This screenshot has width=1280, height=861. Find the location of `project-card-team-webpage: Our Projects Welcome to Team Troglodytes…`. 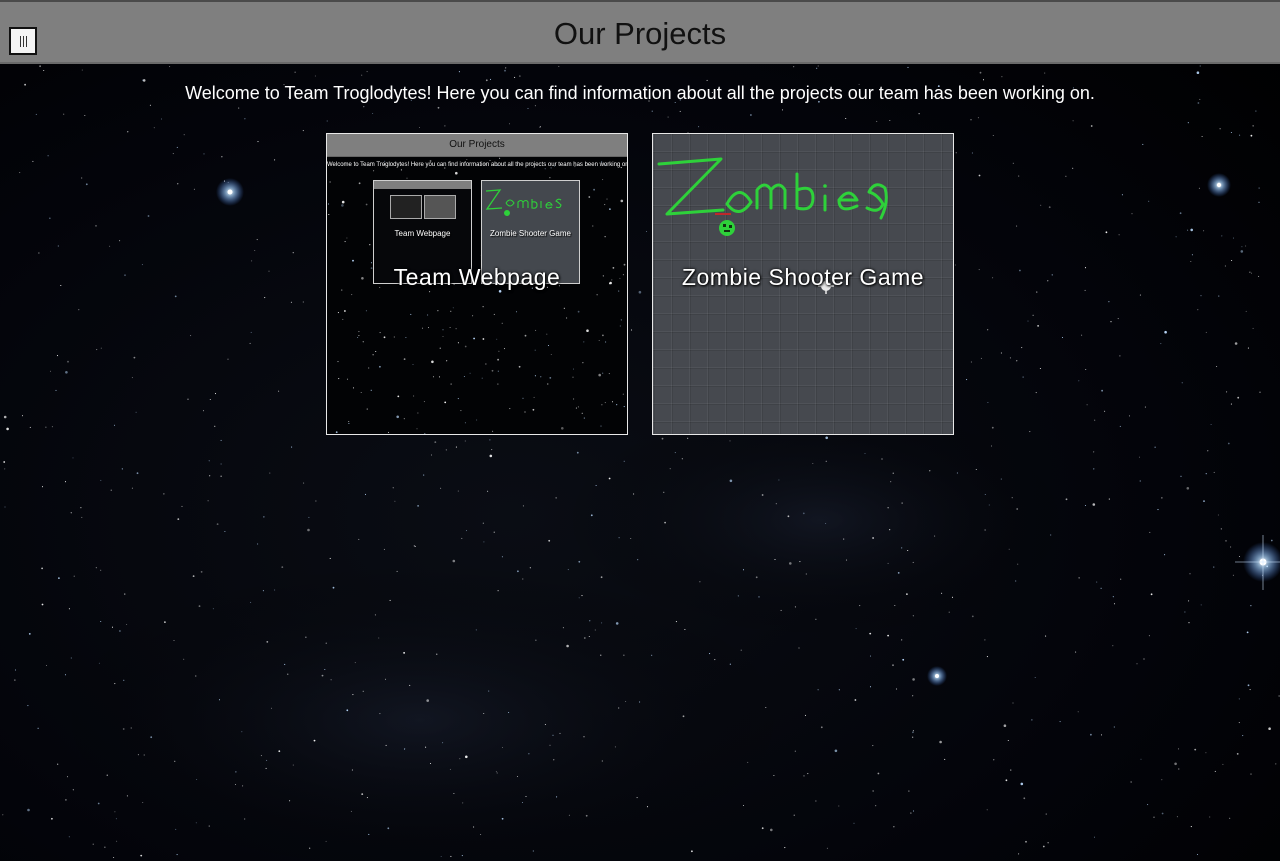

project-card-team-webpage: Our Projects Welcome to Team Troglodytes… is located at coordinates (477, 284).